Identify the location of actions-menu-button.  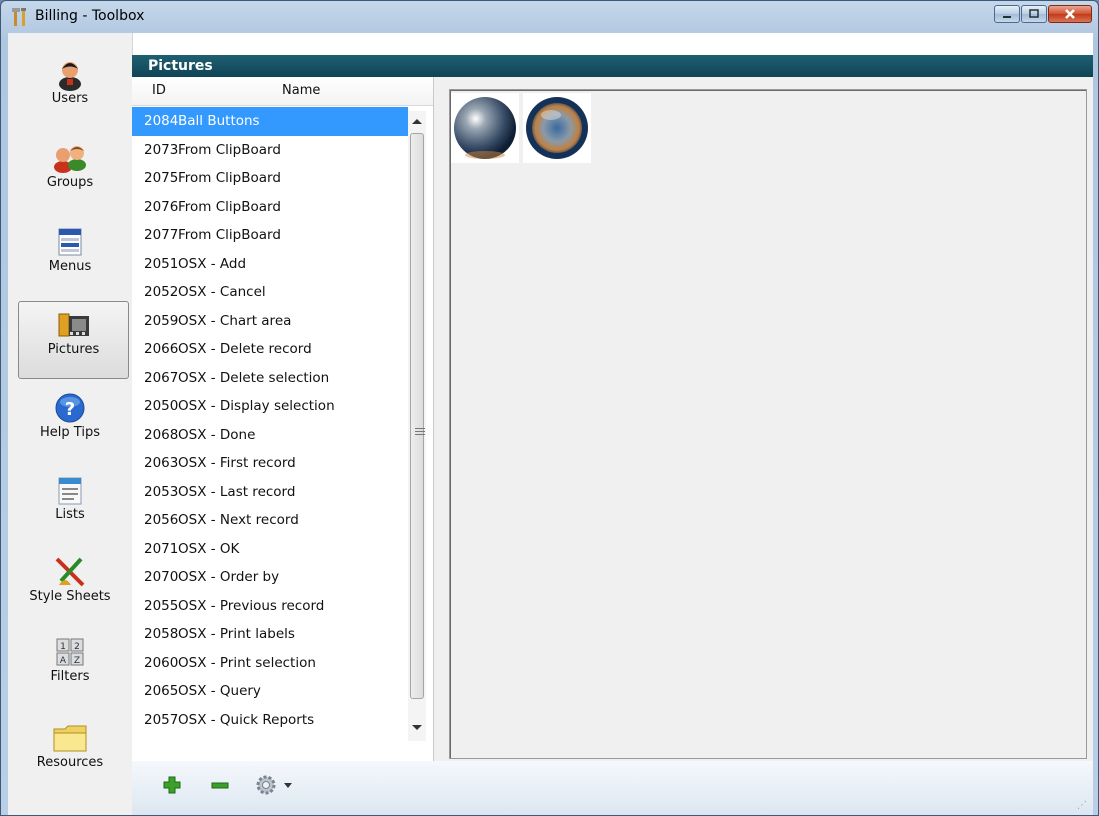
(279, 787).